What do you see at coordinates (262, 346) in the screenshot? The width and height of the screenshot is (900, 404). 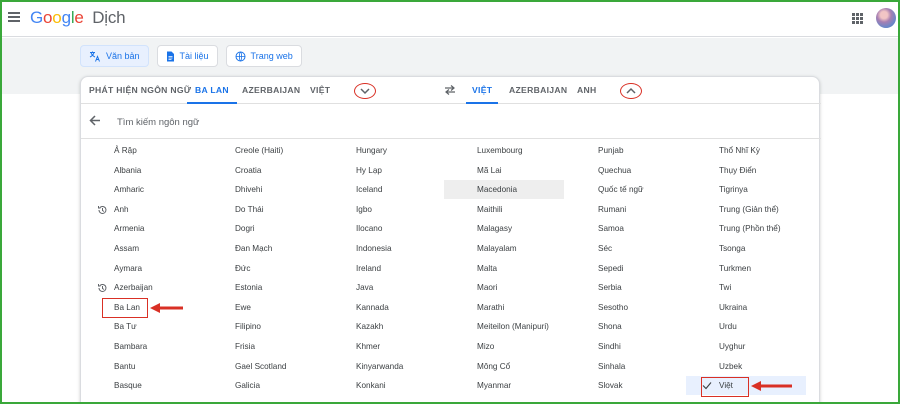 I see `language-option-frisia: Frisia` at bounding box center [262, 346].